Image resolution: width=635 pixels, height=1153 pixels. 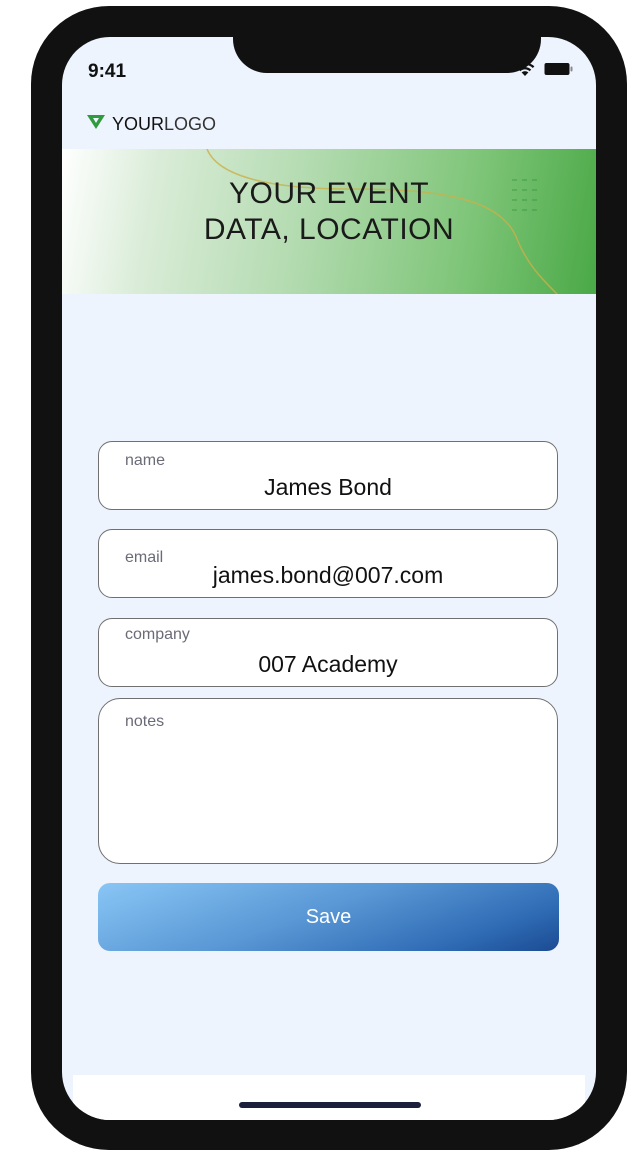 I want to click on banner-title-line1: YOUR EVENT, so click(x=329, y=193).